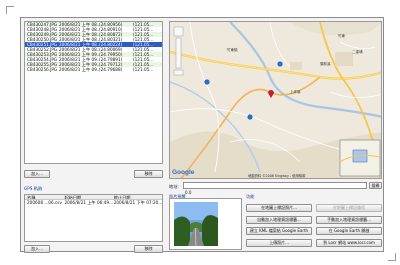  Describe the element at coordinates (10, 10) in the screenshot. I see `corner-mark-top-left` at that location.